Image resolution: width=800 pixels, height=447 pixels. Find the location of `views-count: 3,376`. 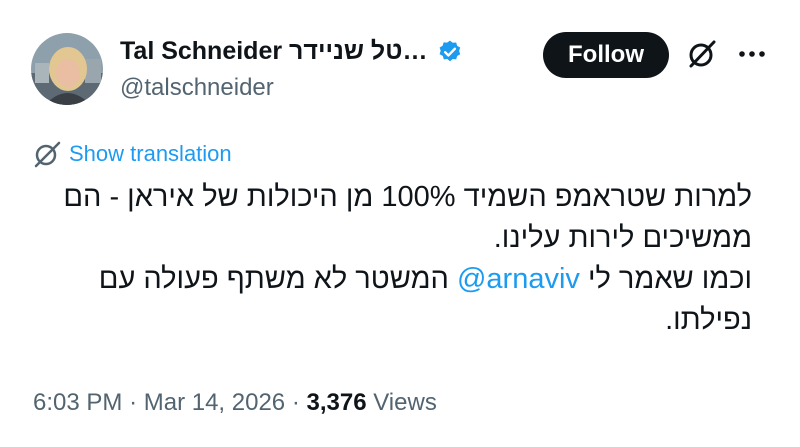

views-count: 3,376 is located at coordinates (337, 402).